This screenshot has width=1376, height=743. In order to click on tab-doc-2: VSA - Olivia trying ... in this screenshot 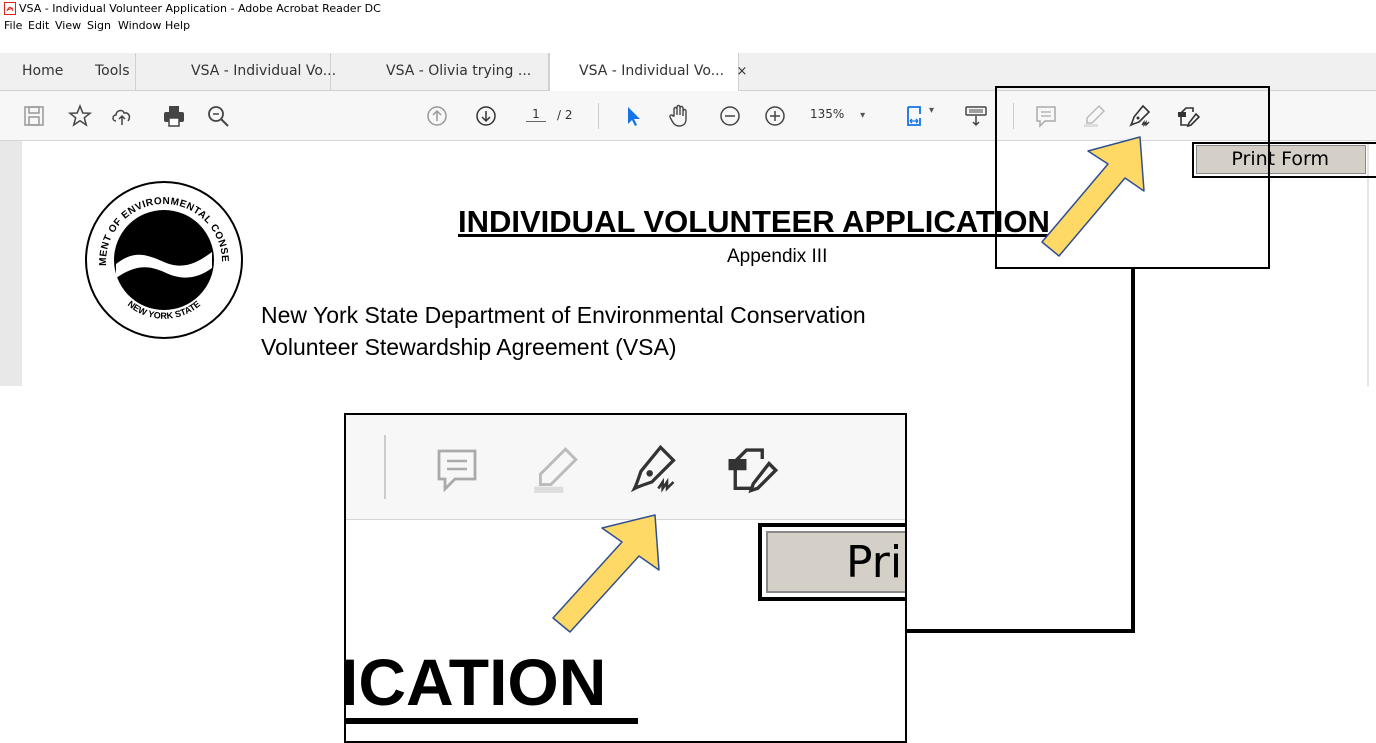, I will do `click(440, 71)`.